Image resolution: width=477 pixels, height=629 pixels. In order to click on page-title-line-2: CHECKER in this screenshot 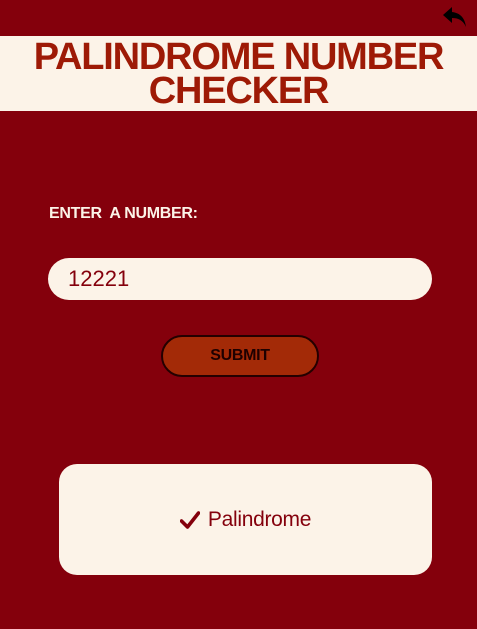, I will do `click(239, 90)`.